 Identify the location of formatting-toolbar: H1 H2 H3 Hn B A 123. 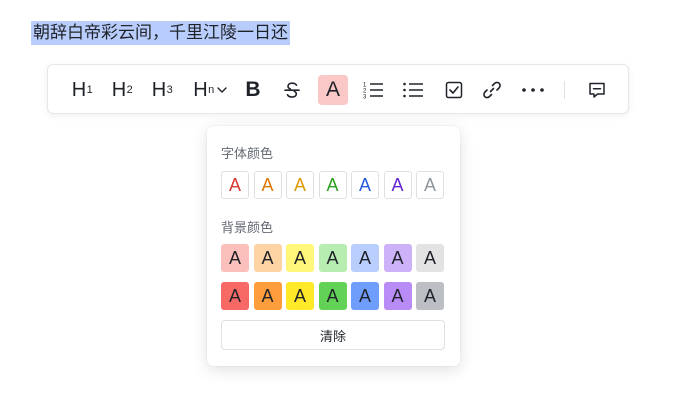
(338, 89).